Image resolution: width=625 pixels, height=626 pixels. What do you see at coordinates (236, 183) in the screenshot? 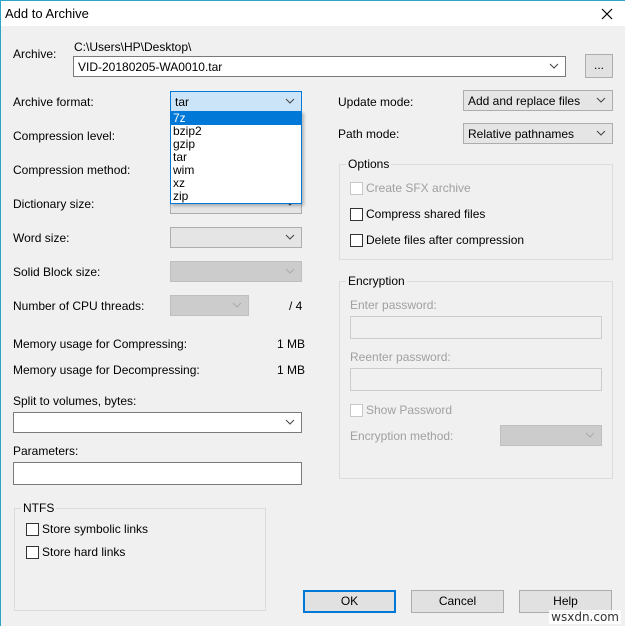
I see `format-option-xz: xz` at bounding box center [236, 183].